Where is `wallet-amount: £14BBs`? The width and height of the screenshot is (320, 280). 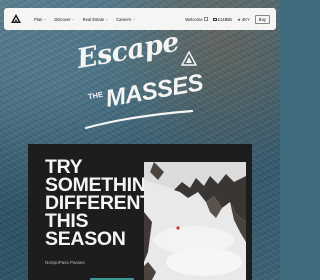
wallet-amount: £14BBs is located at coordinates (225, 19).